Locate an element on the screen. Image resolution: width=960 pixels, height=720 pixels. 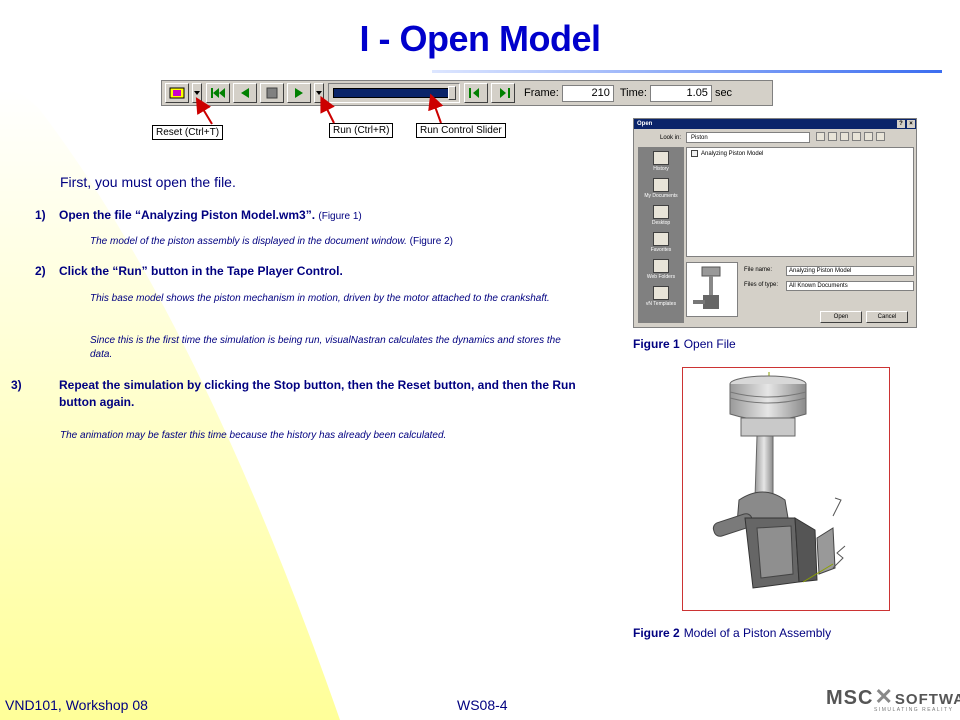
play-reverse-icon is located at coordinates (245, 93).